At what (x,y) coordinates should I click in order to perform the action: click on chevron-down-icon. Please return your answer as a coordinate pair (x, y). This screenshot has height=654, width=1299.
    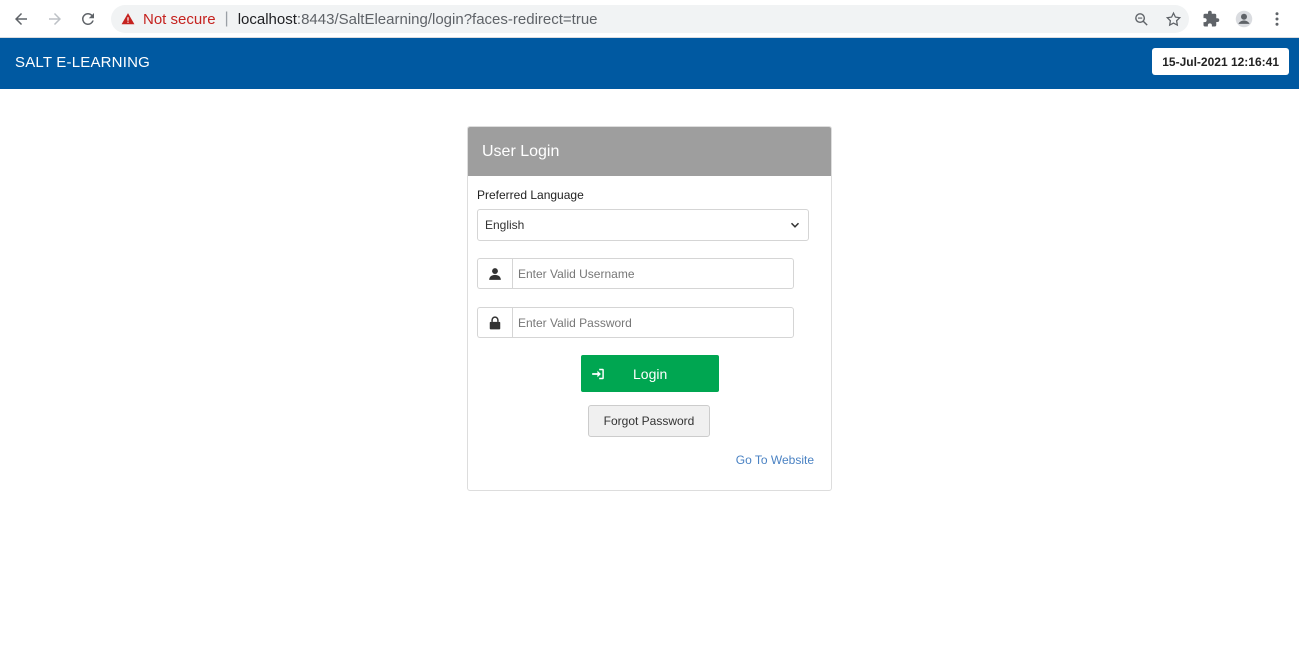
    Looking at the image, I should click on (795, 225).